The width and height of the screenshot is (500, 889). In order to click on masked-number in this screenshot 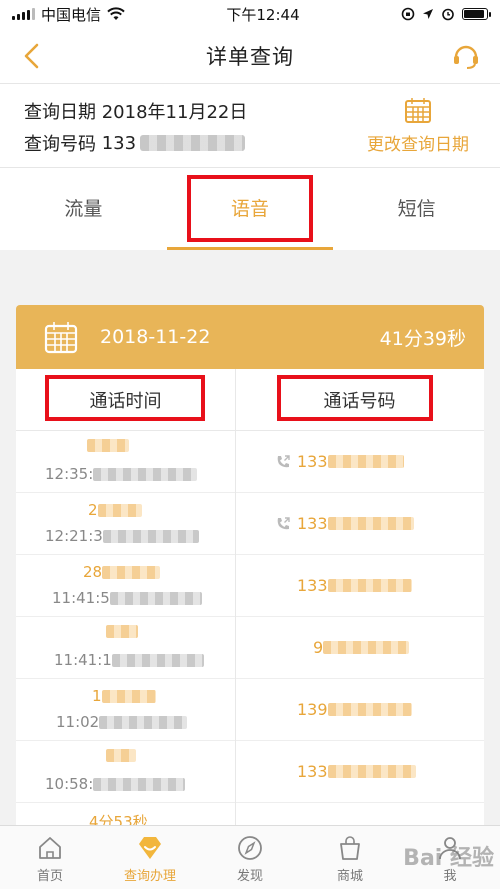, I will do `click(193, 143)`.